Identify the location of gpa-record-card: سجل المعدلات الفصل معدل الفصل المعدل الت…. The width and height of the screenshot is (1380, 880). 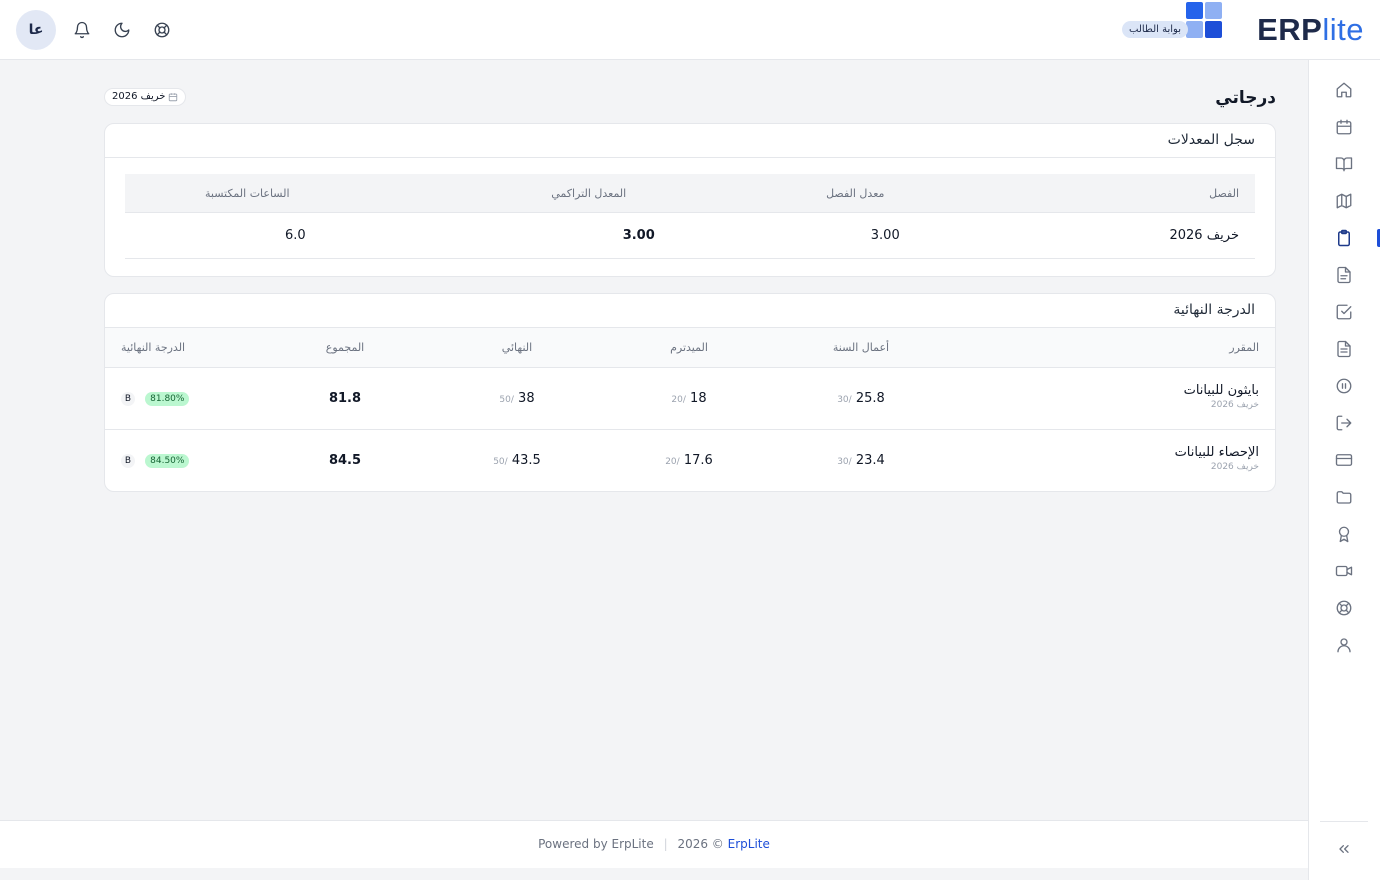
(690, 200).